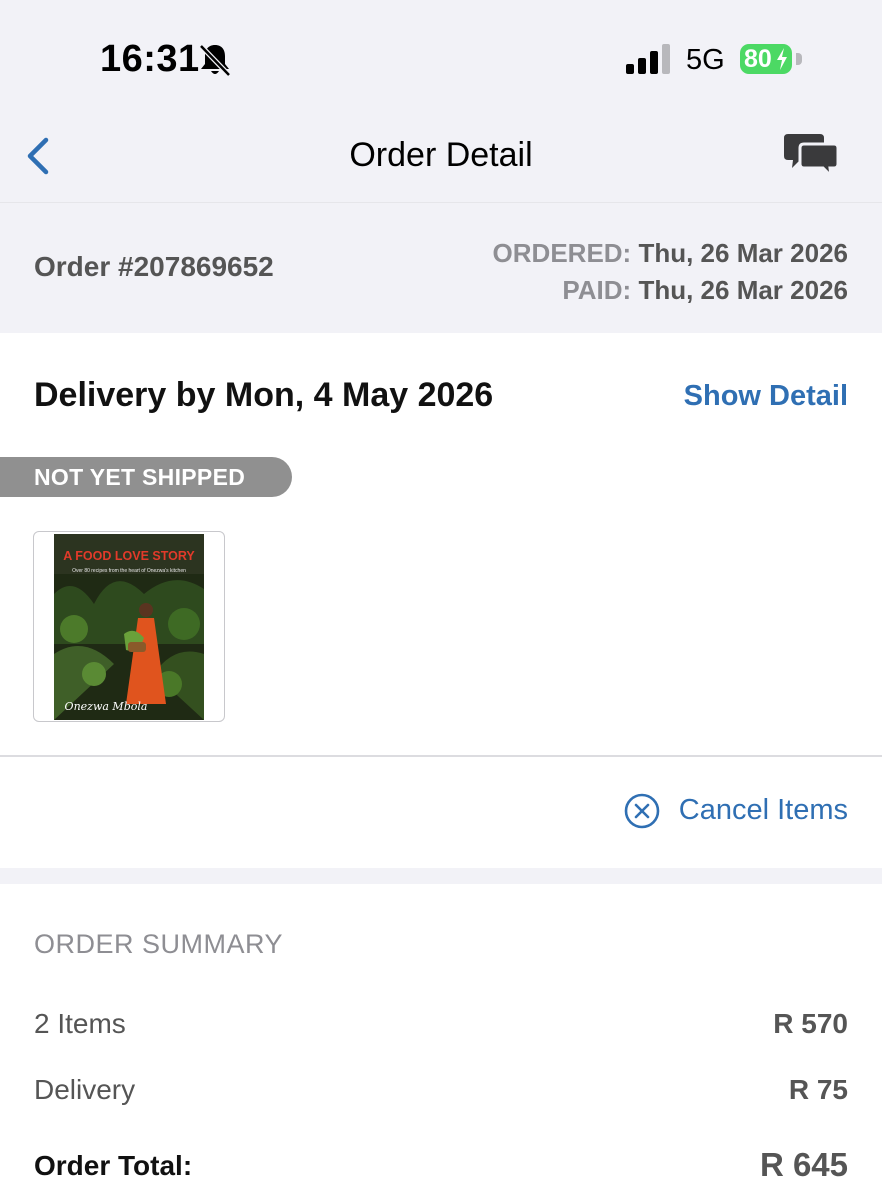 The image size is (882, 1200). What do you see at coordinates (782, 59) in the screenshot?
I see `bolt-icon` at bounding box center [782, 59].